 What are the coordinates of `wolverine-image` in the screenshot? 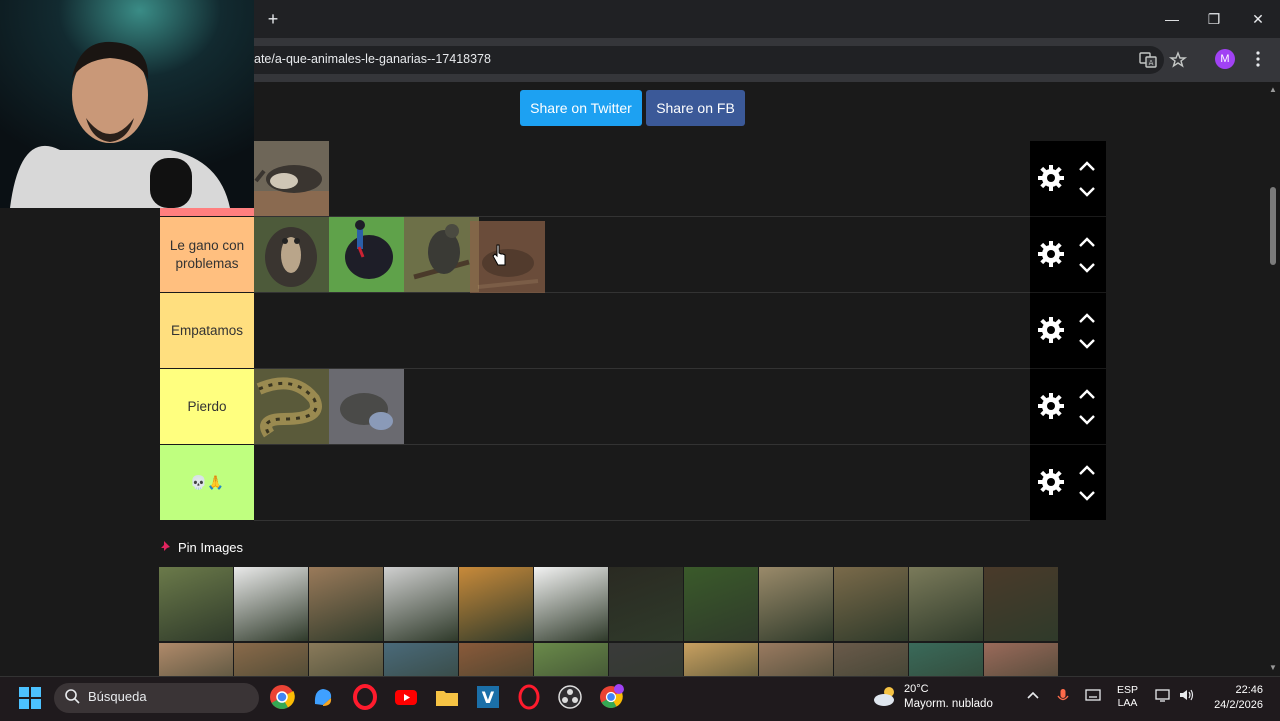 It's located at (1021, 604).